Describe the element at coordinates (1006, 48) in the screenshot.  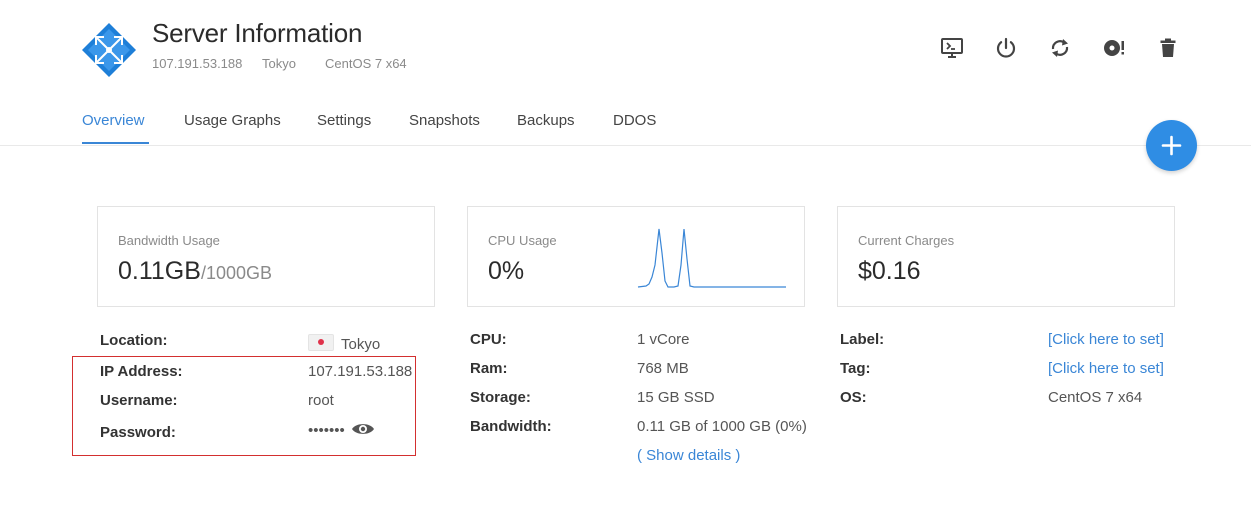
I see `server-stop-icon` at that location.